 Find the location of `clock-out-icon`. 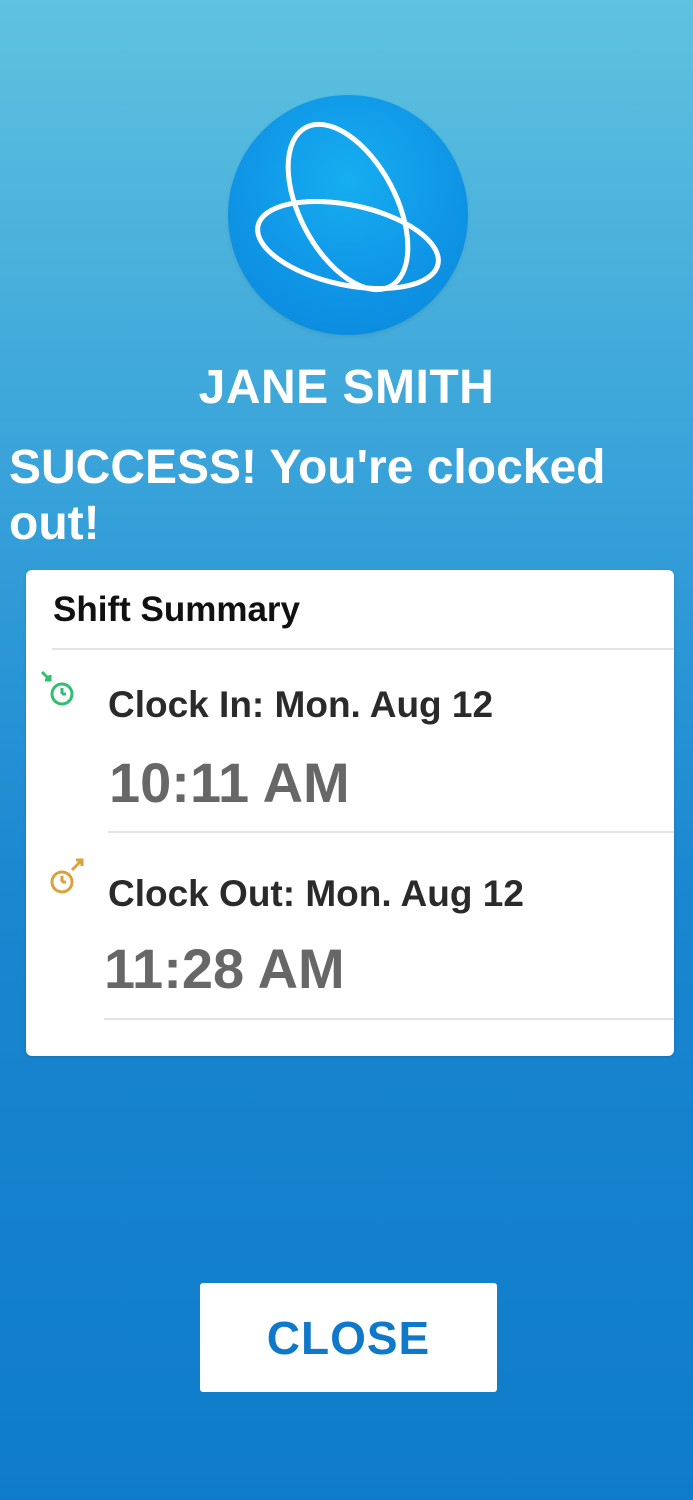

clock-out-icon is located at coordinates (67, 876).